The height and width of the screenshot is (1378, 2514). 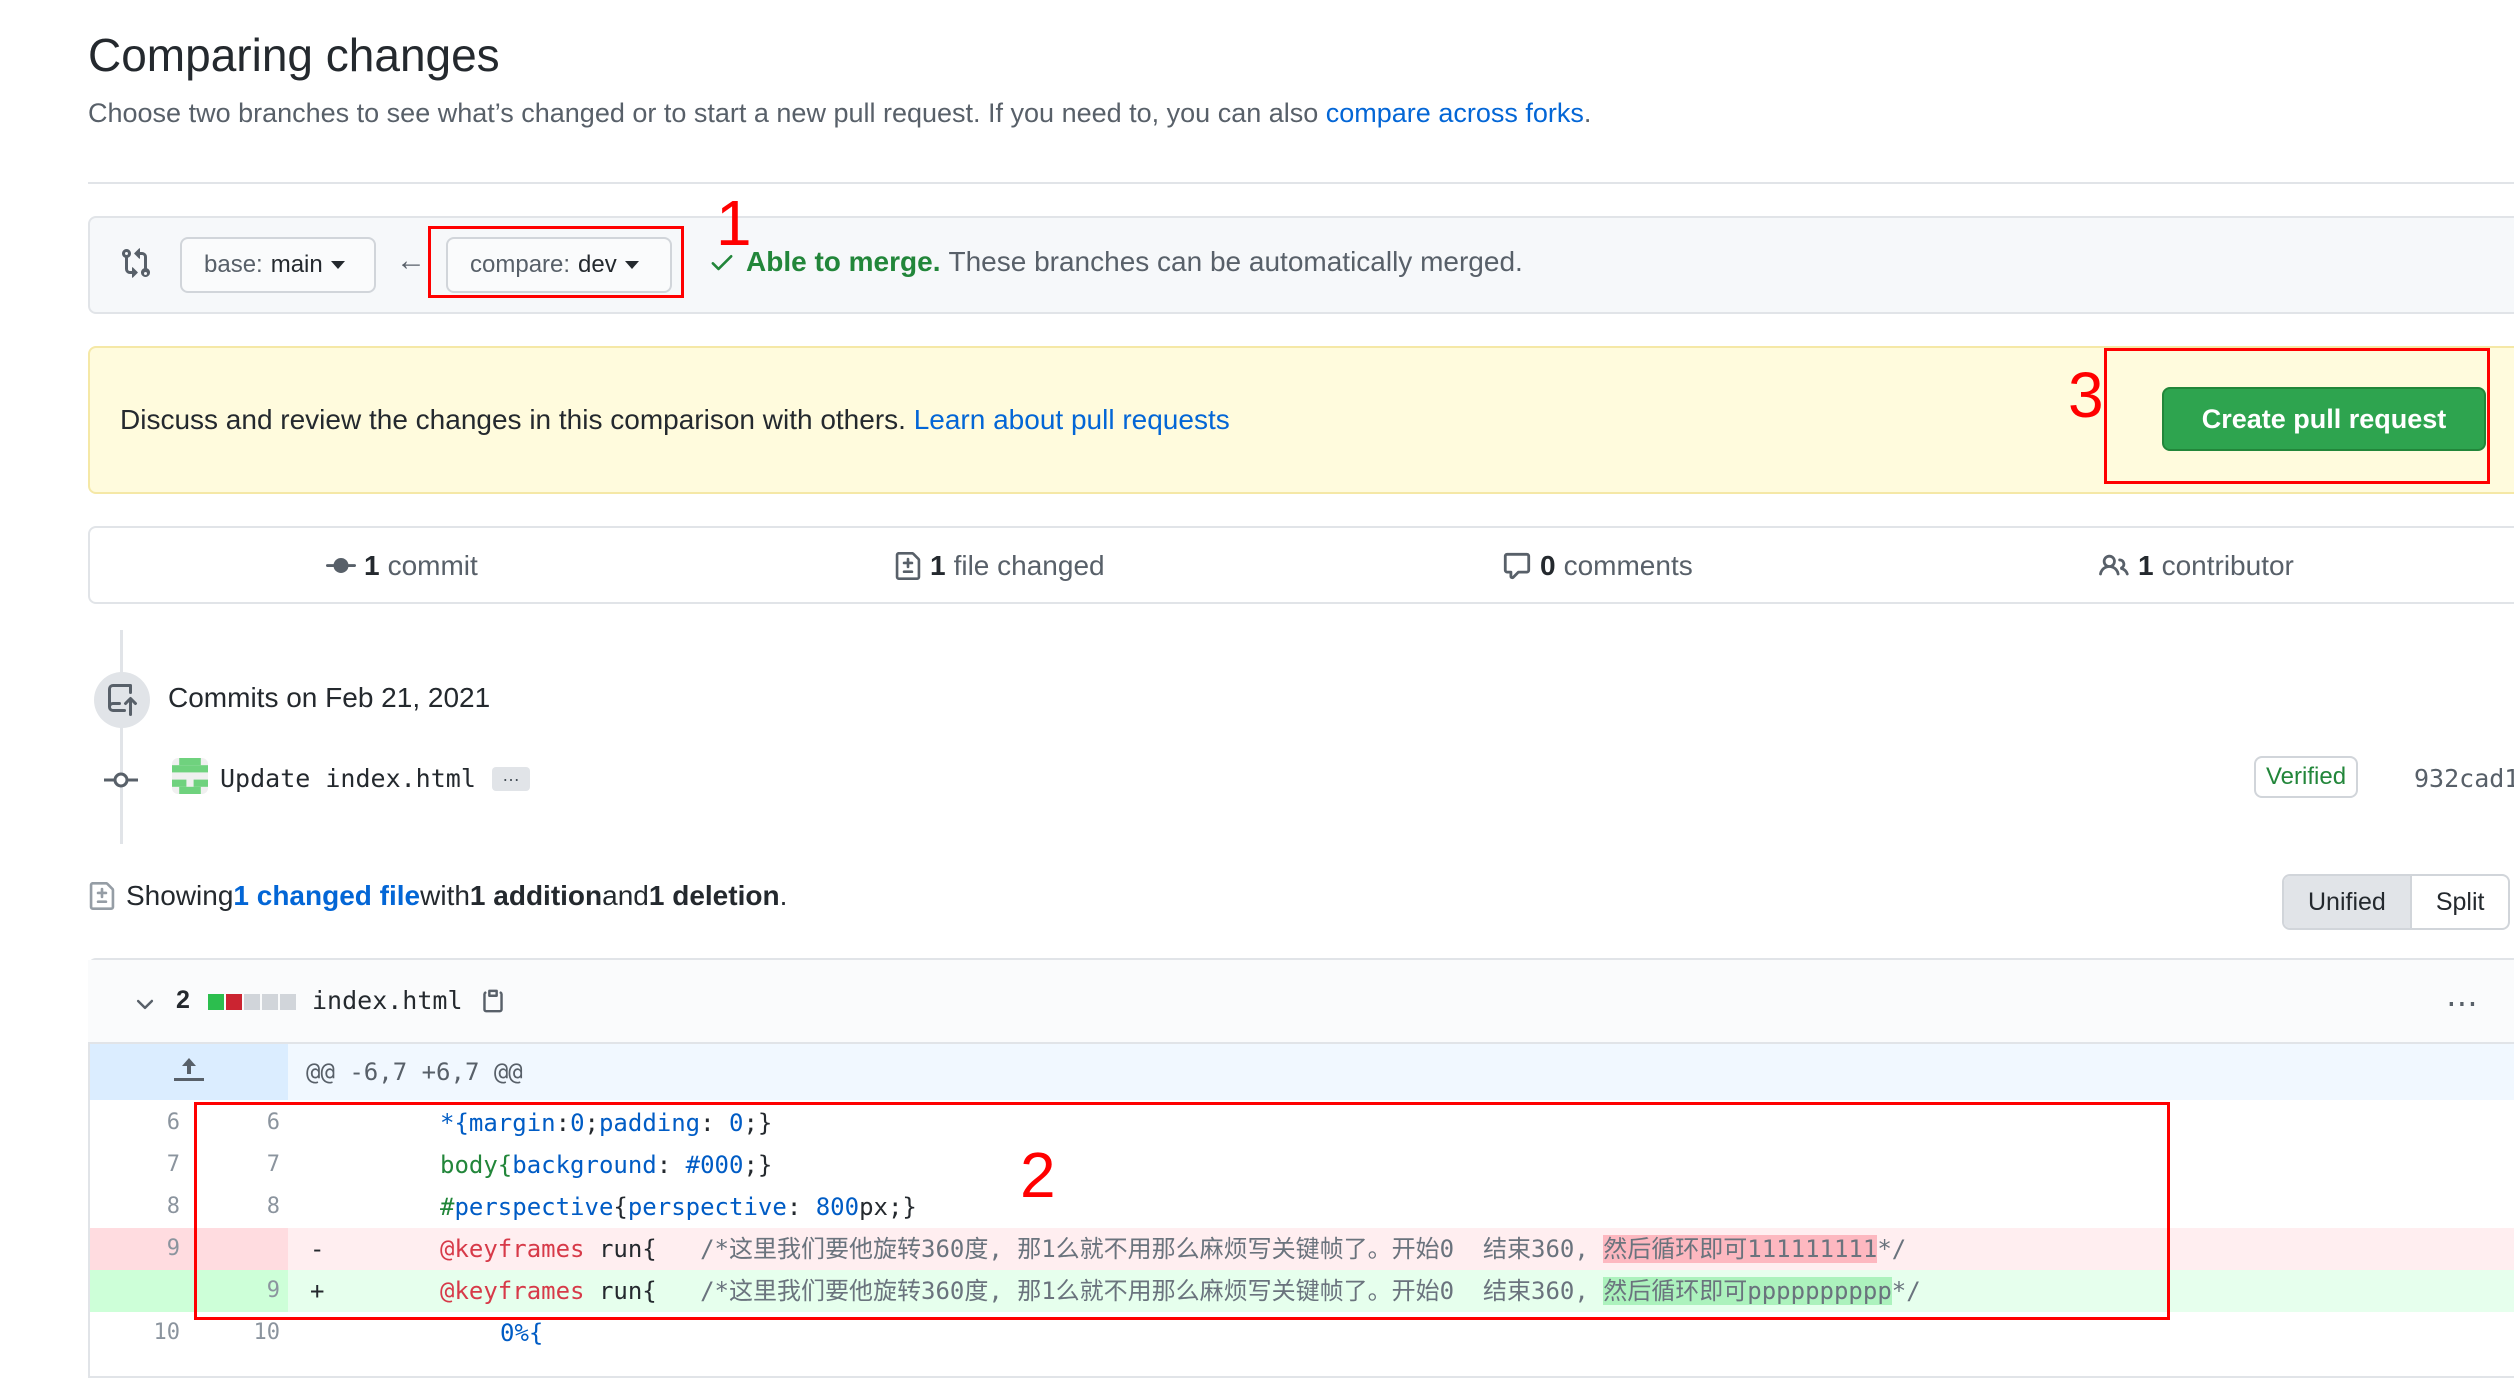 What do you see at coordinates (189, 1072) in the screenshot?
I see `expand-up-icon` at bounding box center [189, 1072].